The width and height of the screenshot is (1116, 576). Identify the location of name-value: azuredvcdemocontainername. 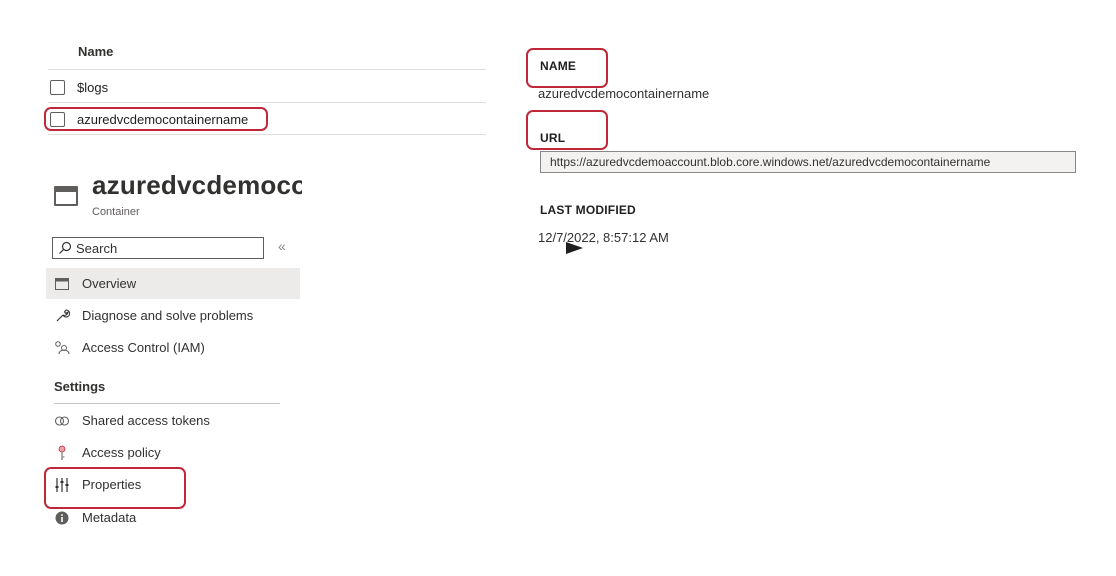
(624, 93).